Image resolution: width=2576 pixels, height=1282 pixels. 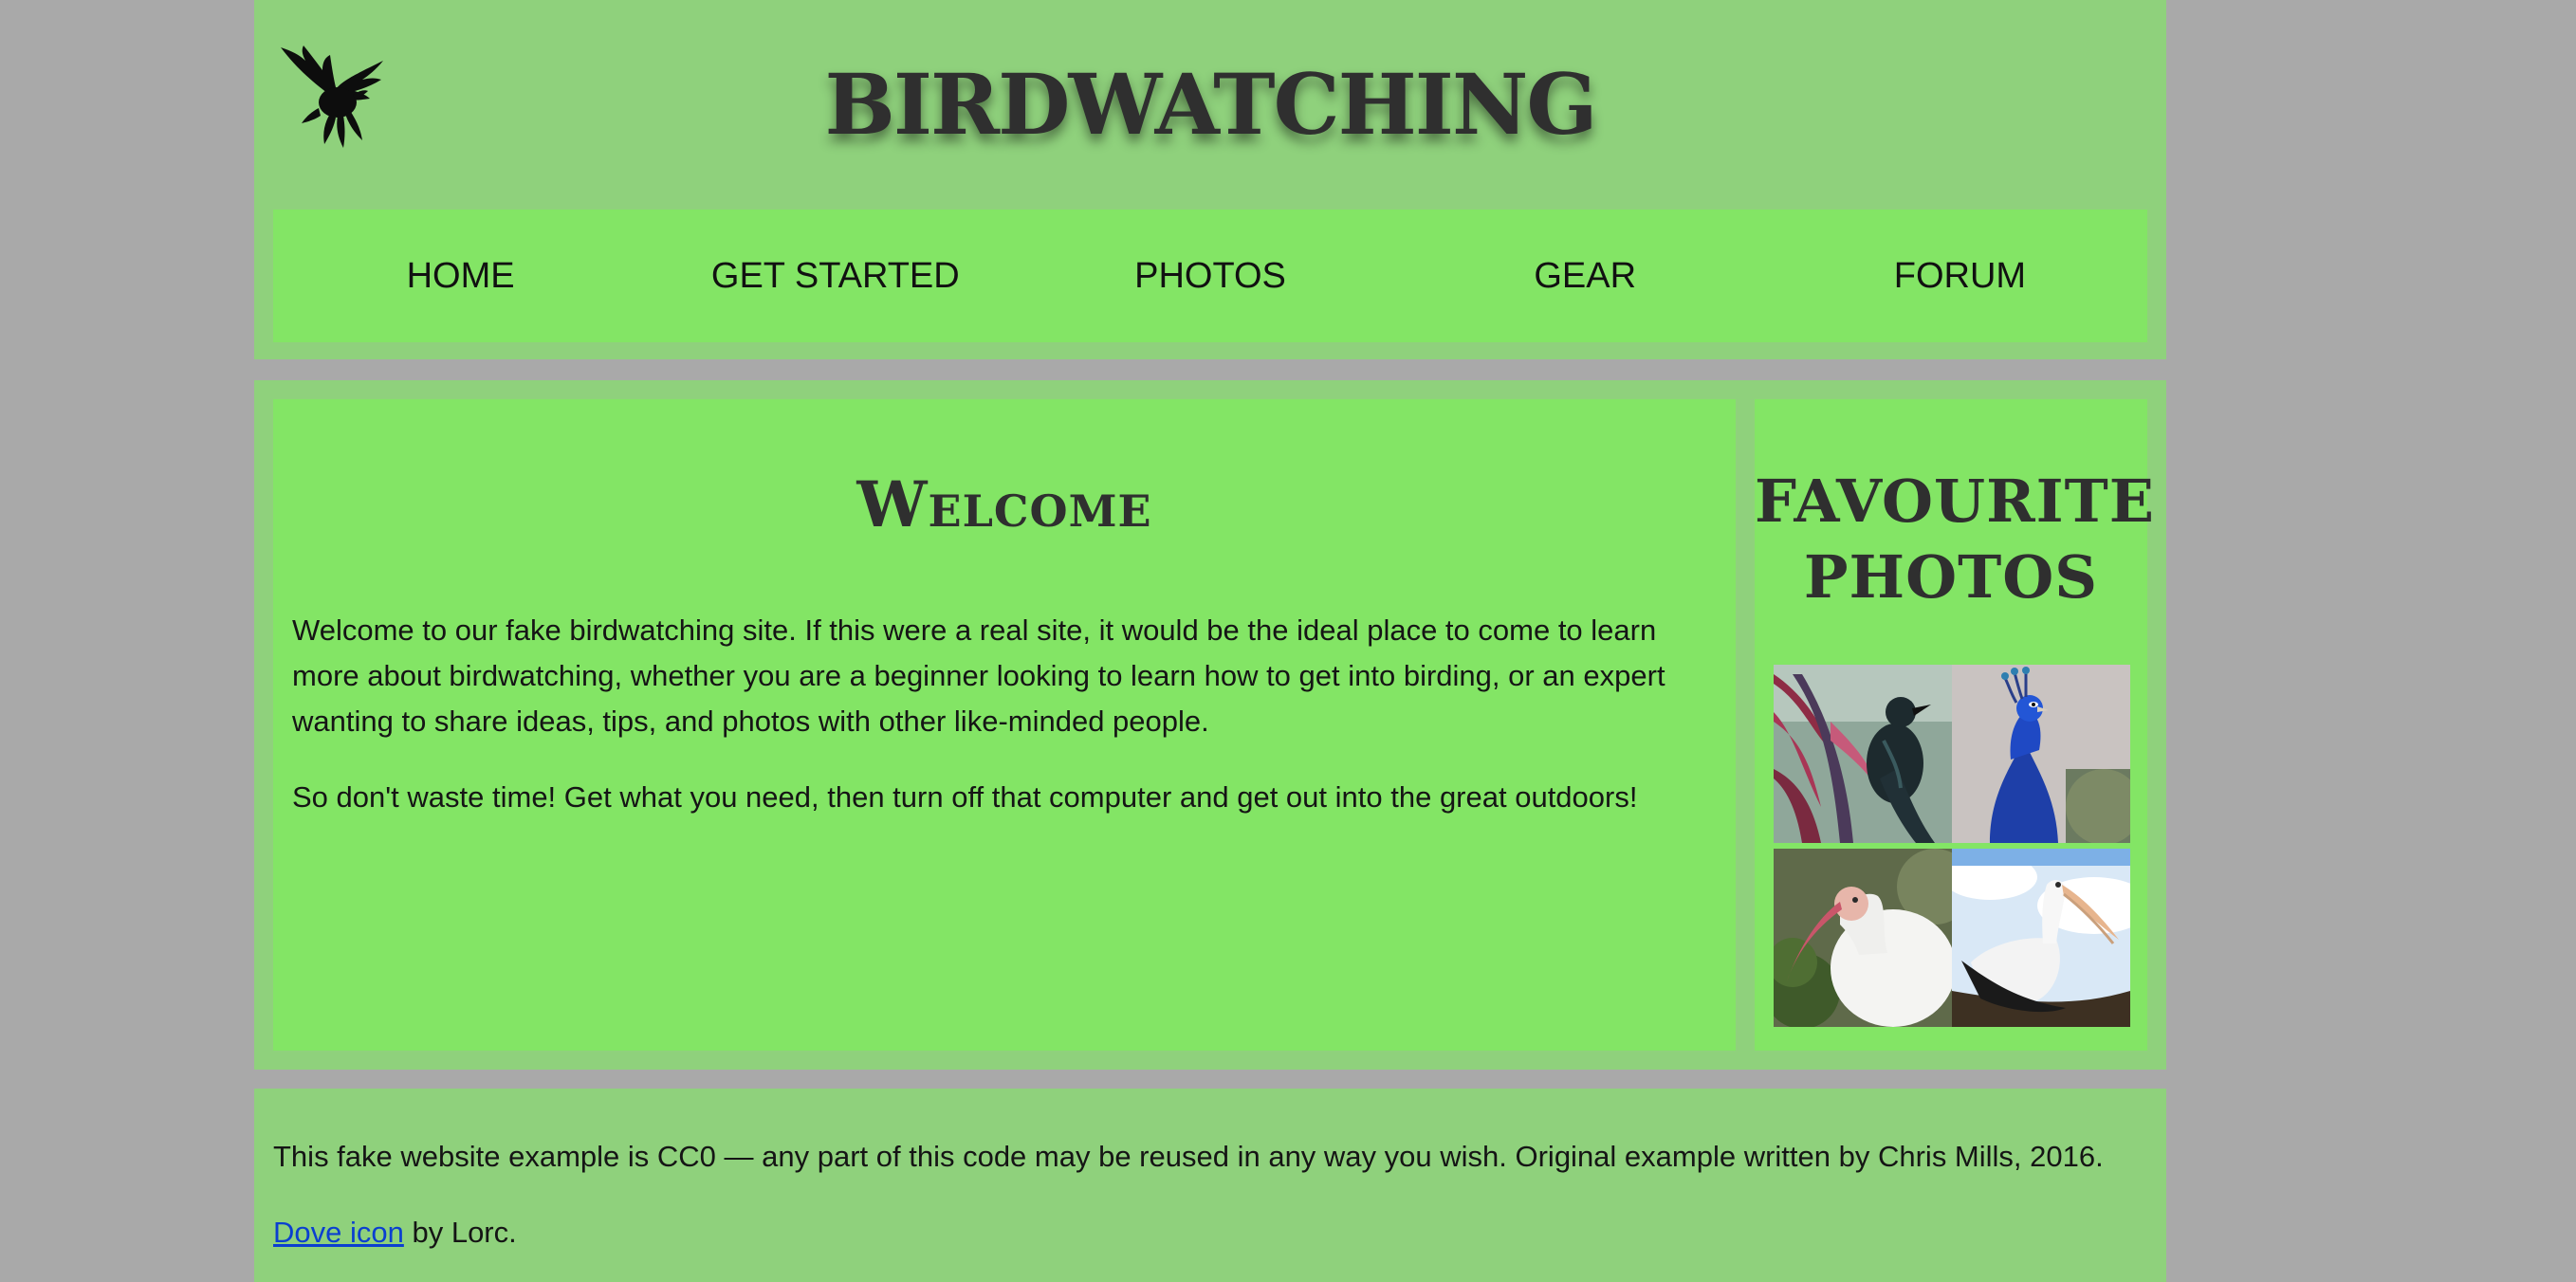 I want to click on favourite-photos-sidebar: FAVOURITE PHOTOS, so click(x=1955, y=725).